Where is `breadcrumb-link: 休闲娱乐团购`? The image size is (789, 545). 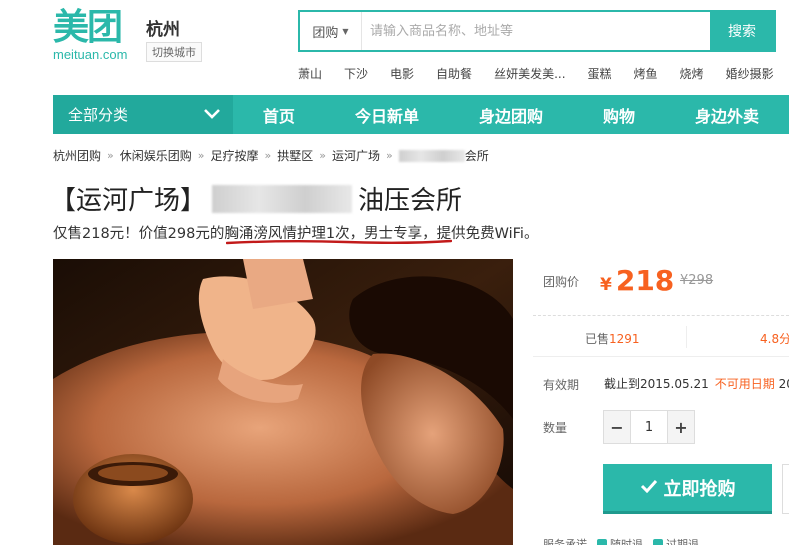 breadcrumb-link: 休闲娱乐团购 is located at coordinates (156, 155).